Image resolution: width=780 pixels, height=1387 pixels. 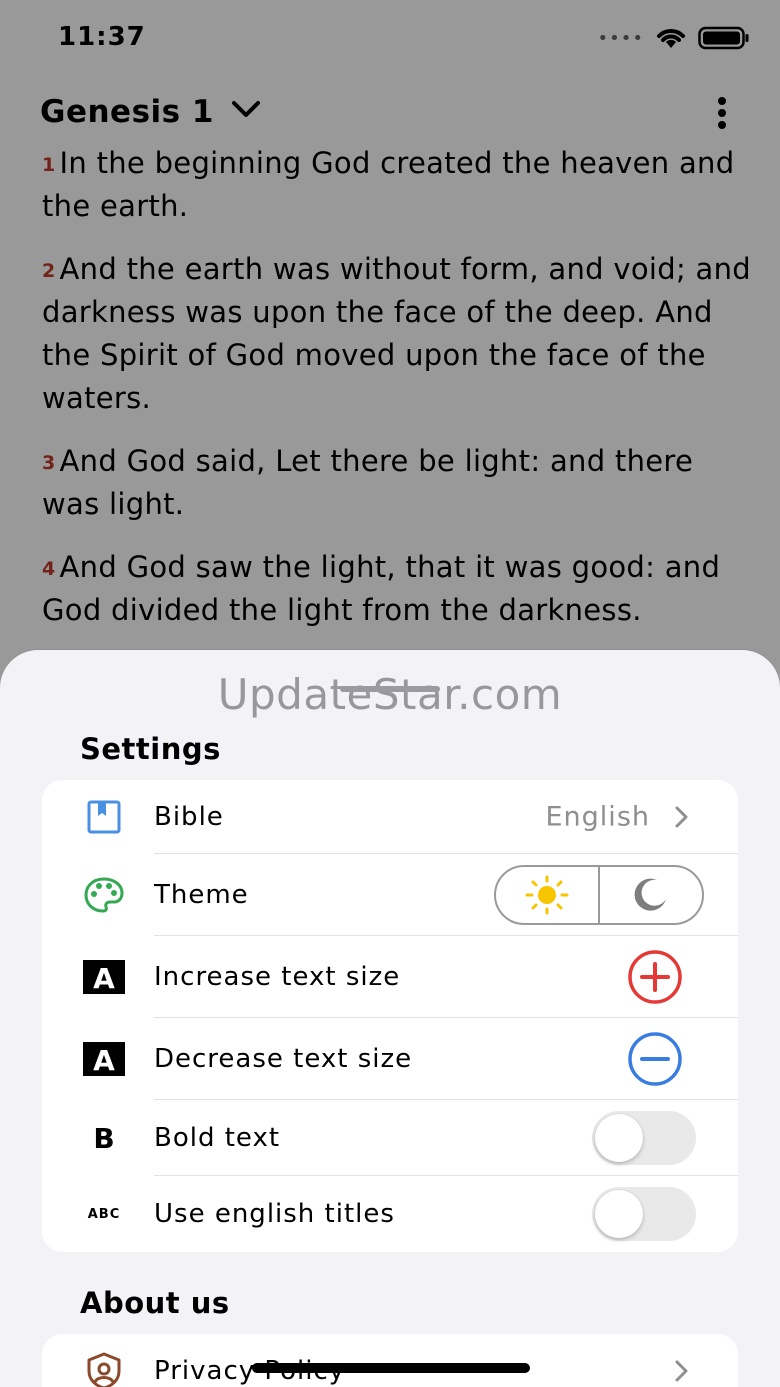 What do you see at coordinates (104, 817) in the screenshot?
I see `book-icon` at bounding box center [104, 817].